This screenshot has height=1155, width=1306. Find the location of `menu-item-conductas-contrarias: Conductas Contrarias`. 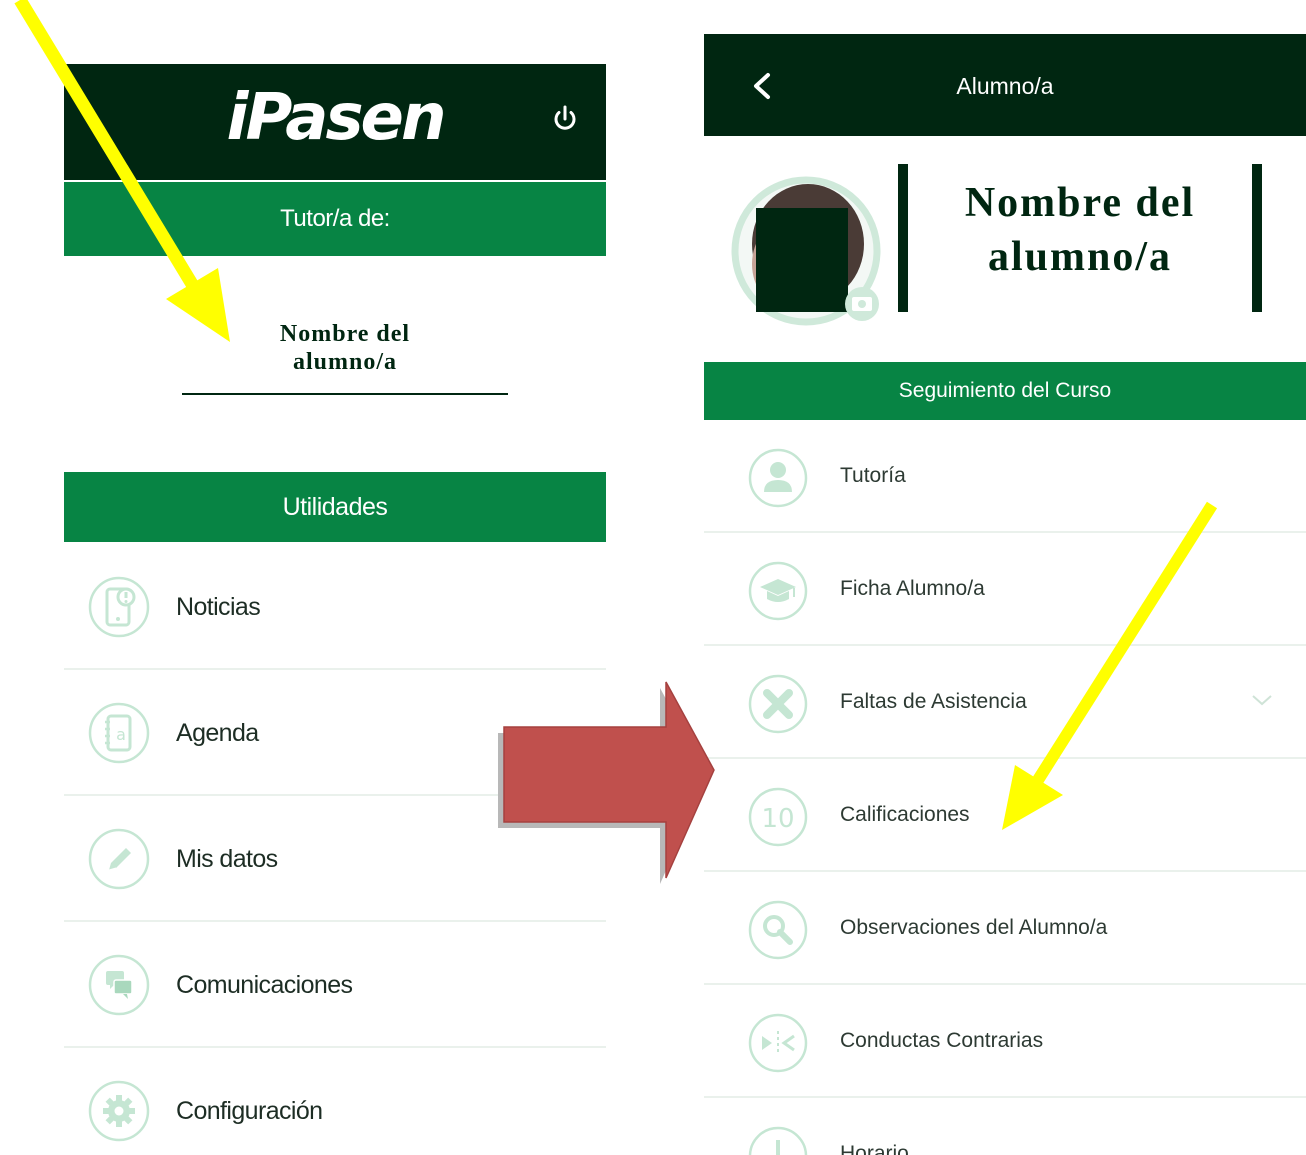

menu-item-conductas-contrarias: Conductas Contrarias is located at coordinates (1005, 1041).